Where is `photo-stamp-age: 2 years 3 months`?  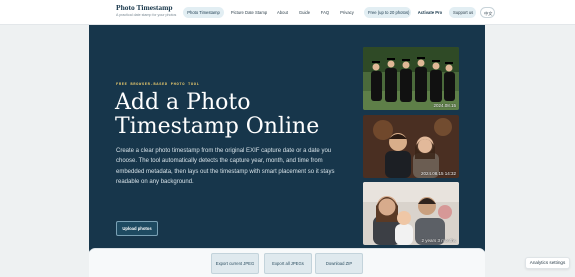
photo-stamp-age: 2 years 3 months is located at coordinates (438, 240).